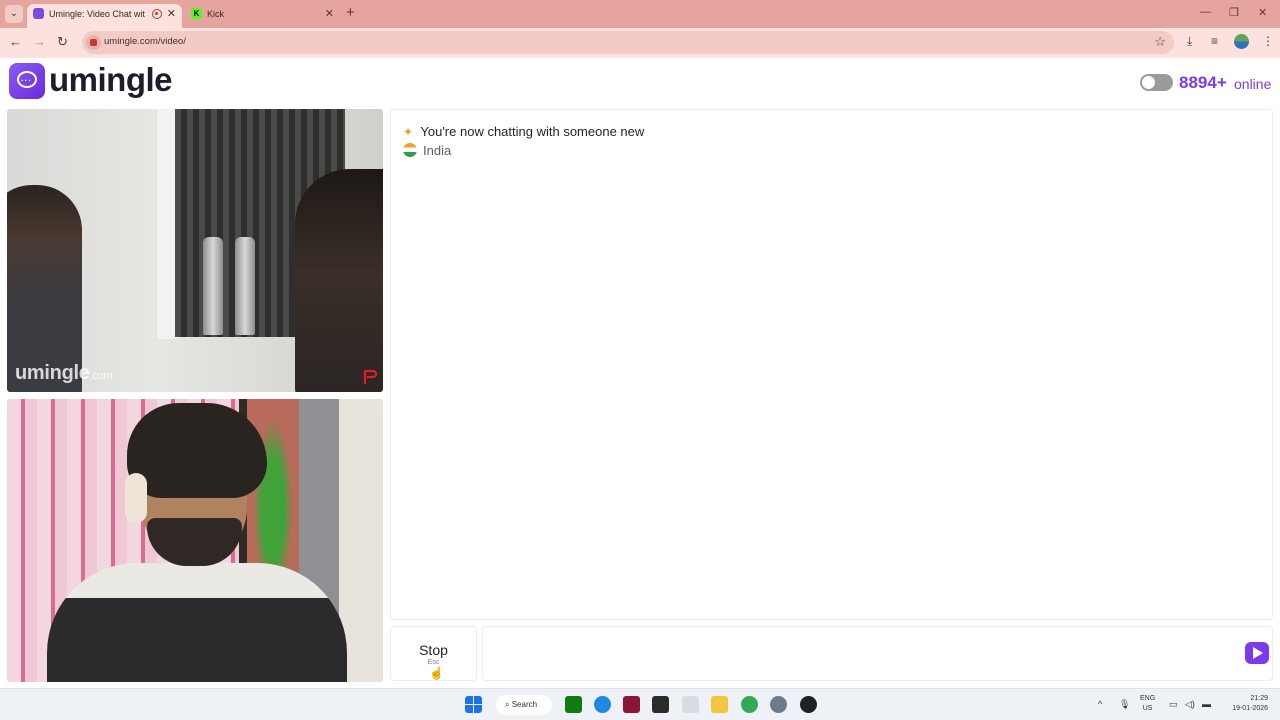 The height and width of the screenshot is (720, 1280). Describe the element at coordinates (433, 650) in the screenshot. I see `stop-label: Stop` at that location.